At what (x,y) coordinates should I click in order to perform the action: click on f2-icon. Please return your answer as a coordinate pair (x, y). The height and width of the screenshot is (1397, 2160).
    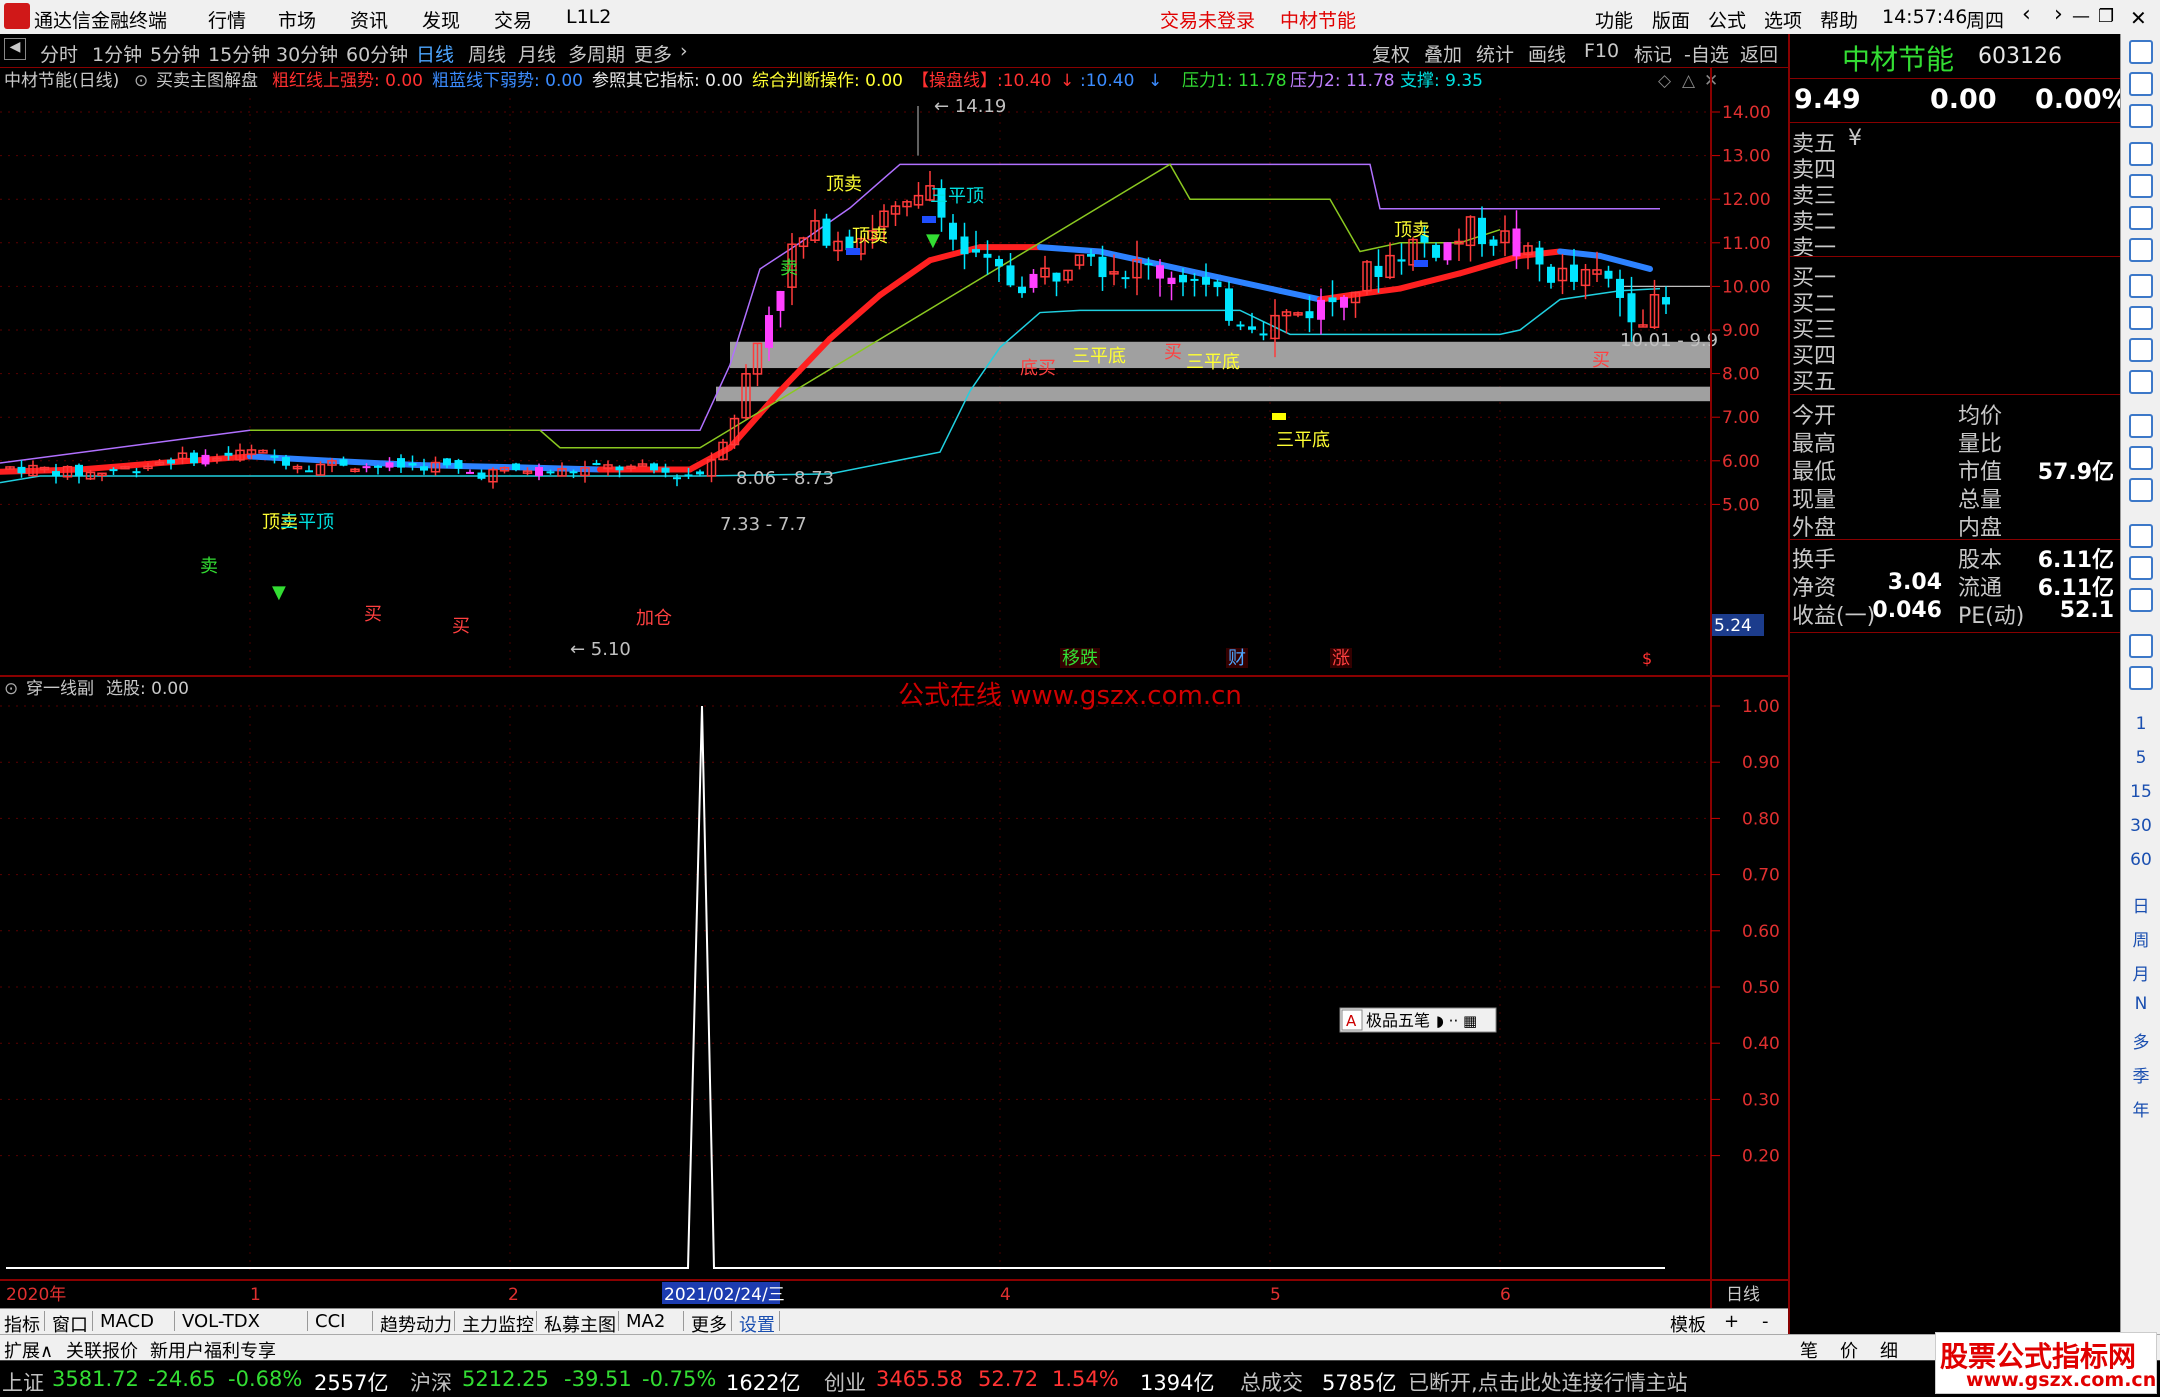
    Looking at the image, I should click on (2141, 426).